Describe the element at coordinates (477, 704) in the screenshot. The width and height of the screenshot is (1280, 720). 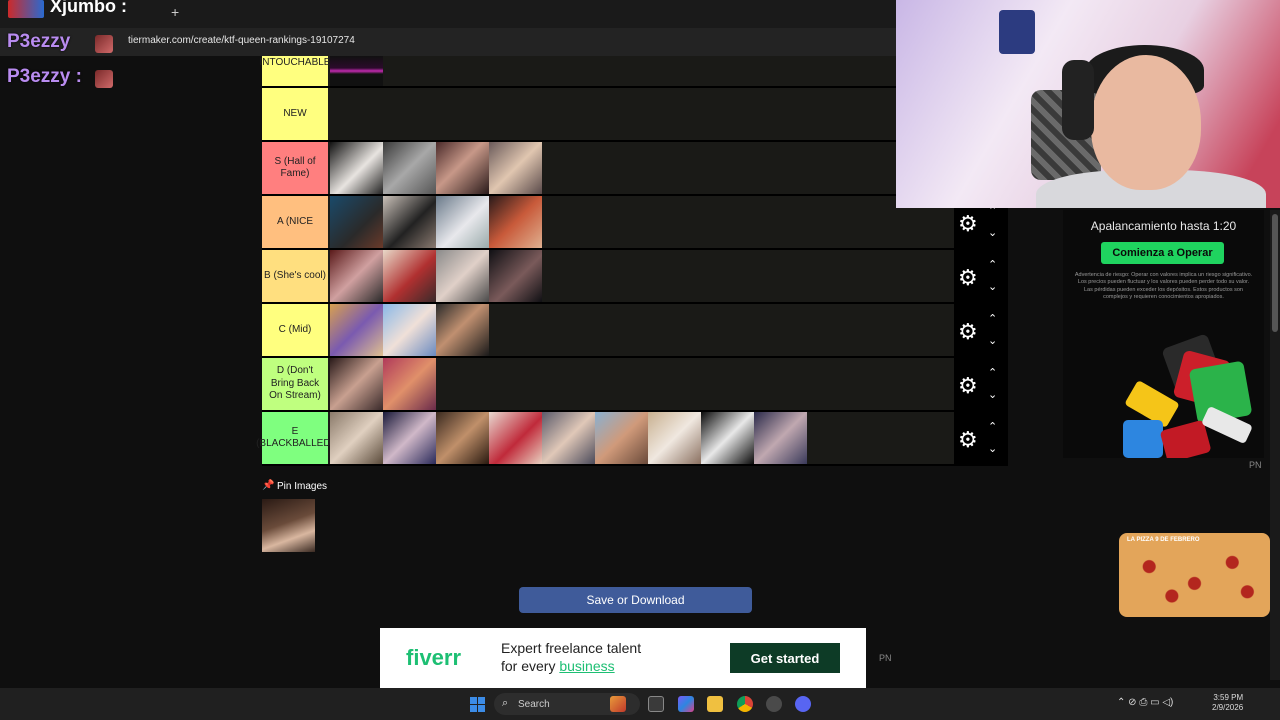
I see `windows-start-icon` at that location.